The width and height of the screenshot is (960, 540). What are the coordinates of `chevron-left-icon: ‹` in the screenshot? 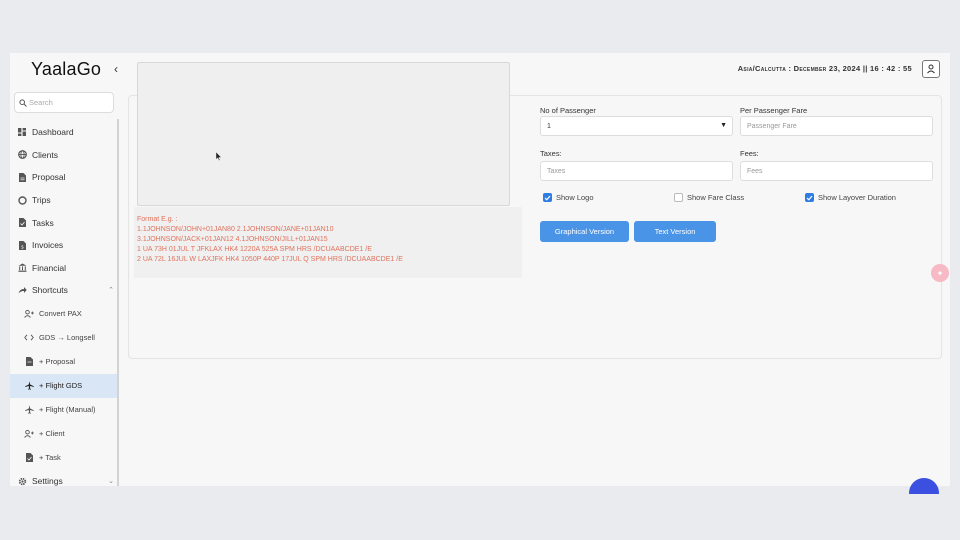 It's located at (116, 69).